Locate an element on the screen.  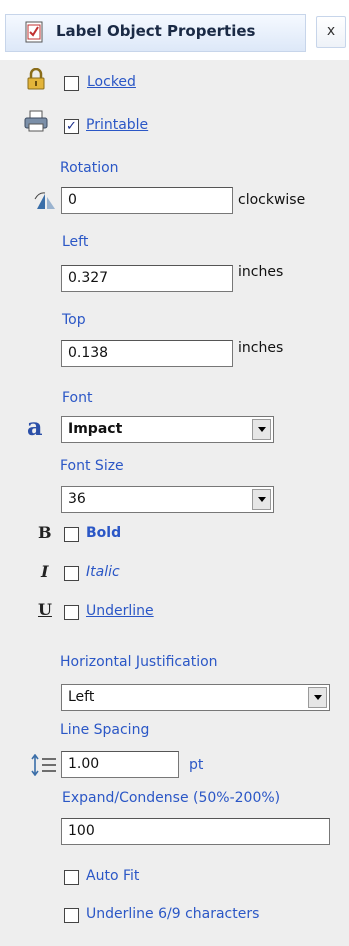
underline-checkbox is located at coordinates (71, 612).